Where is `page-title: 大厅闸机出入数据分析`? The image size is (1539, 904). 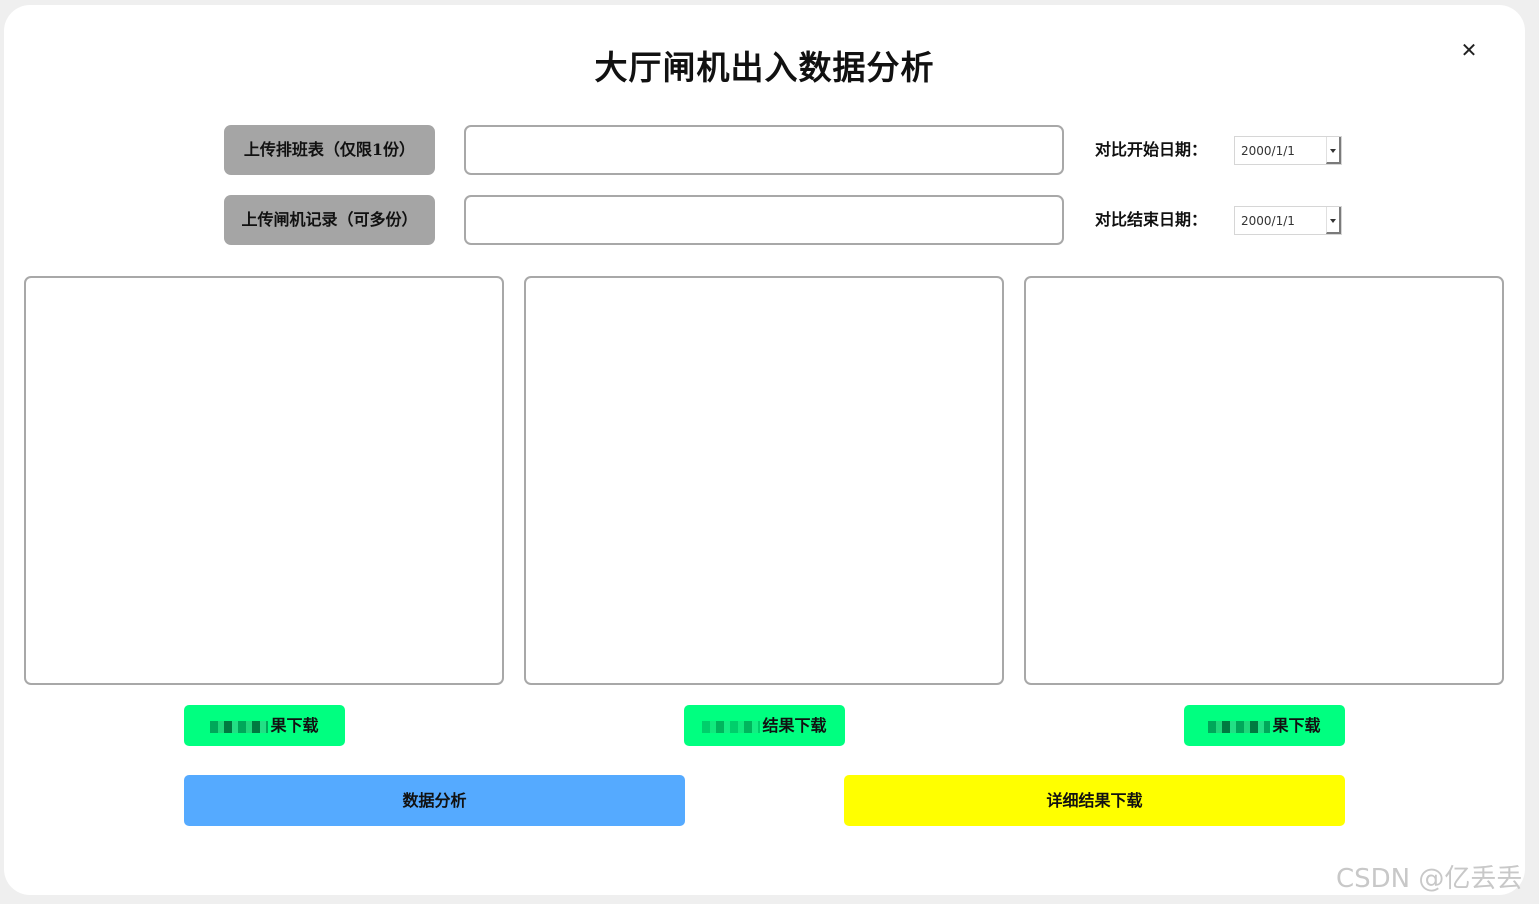
page-title: 大厅闸机出入数据分析 is located at coordinates (764, 67).